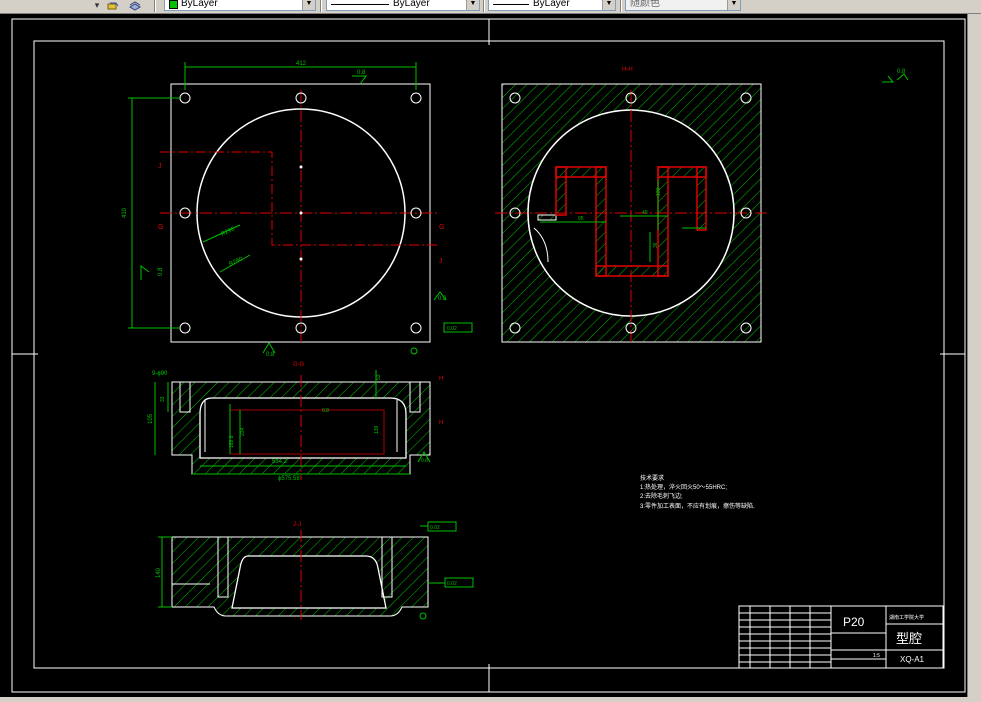 The image size is (981, 702). I want to click on layer-state-icon, so click(113, 6).